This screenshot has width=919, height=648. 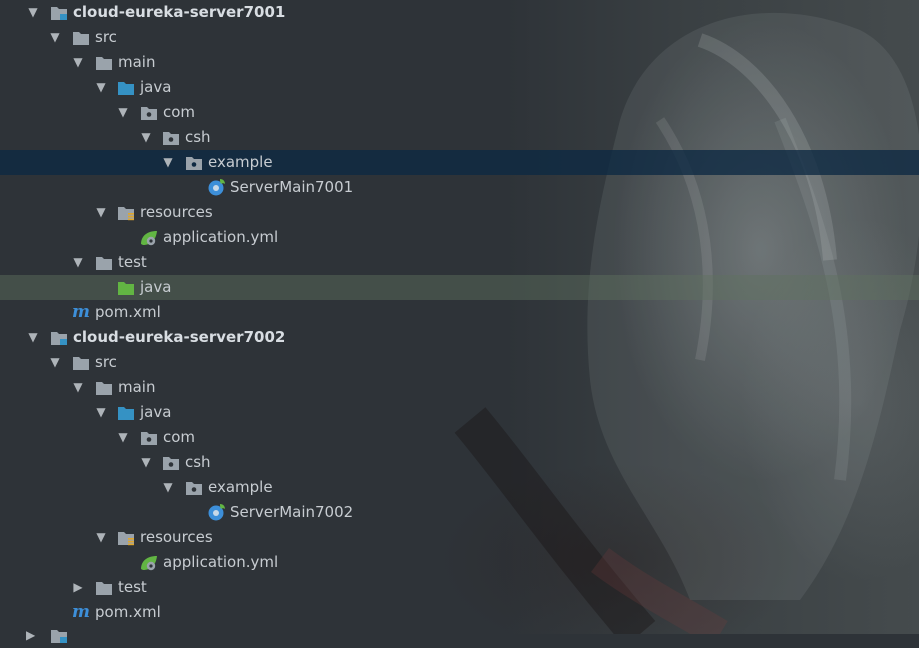 I want to click on module-name-label: cloud-eureka-server7001, so click(x=179, y=12).